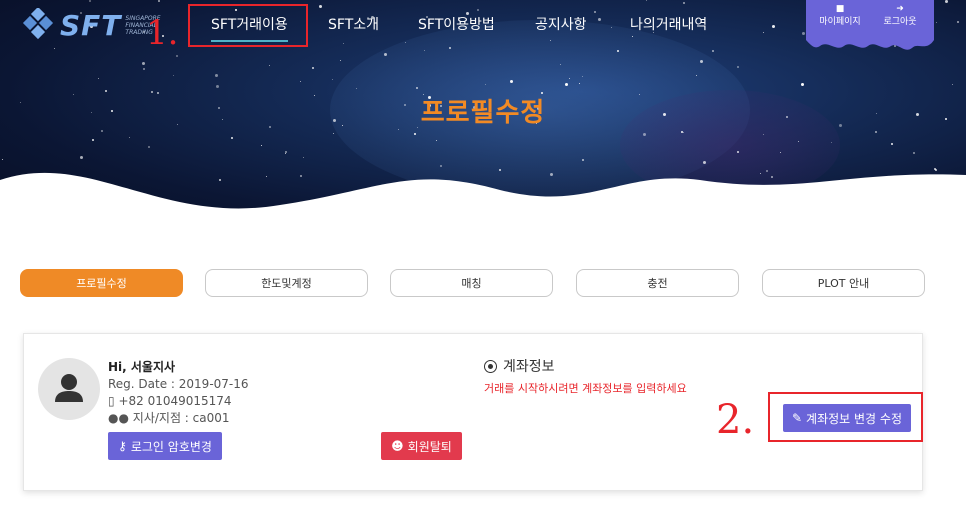 This screenshot has height=518, width=966. Describe the element at coordinates (840, 15) in the screenshot. I see `mypage-button: ■ 마이페이지` at that location.